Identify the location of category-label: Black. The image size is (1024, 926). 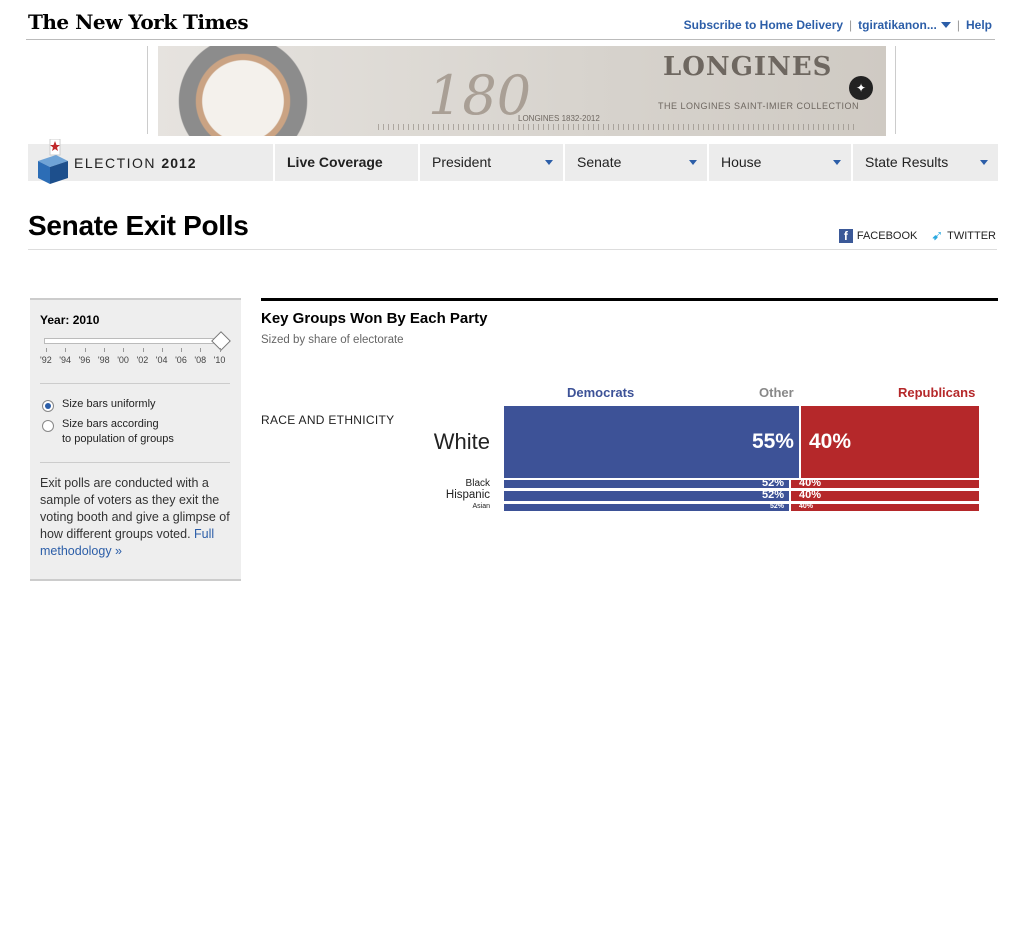
(477, 484).